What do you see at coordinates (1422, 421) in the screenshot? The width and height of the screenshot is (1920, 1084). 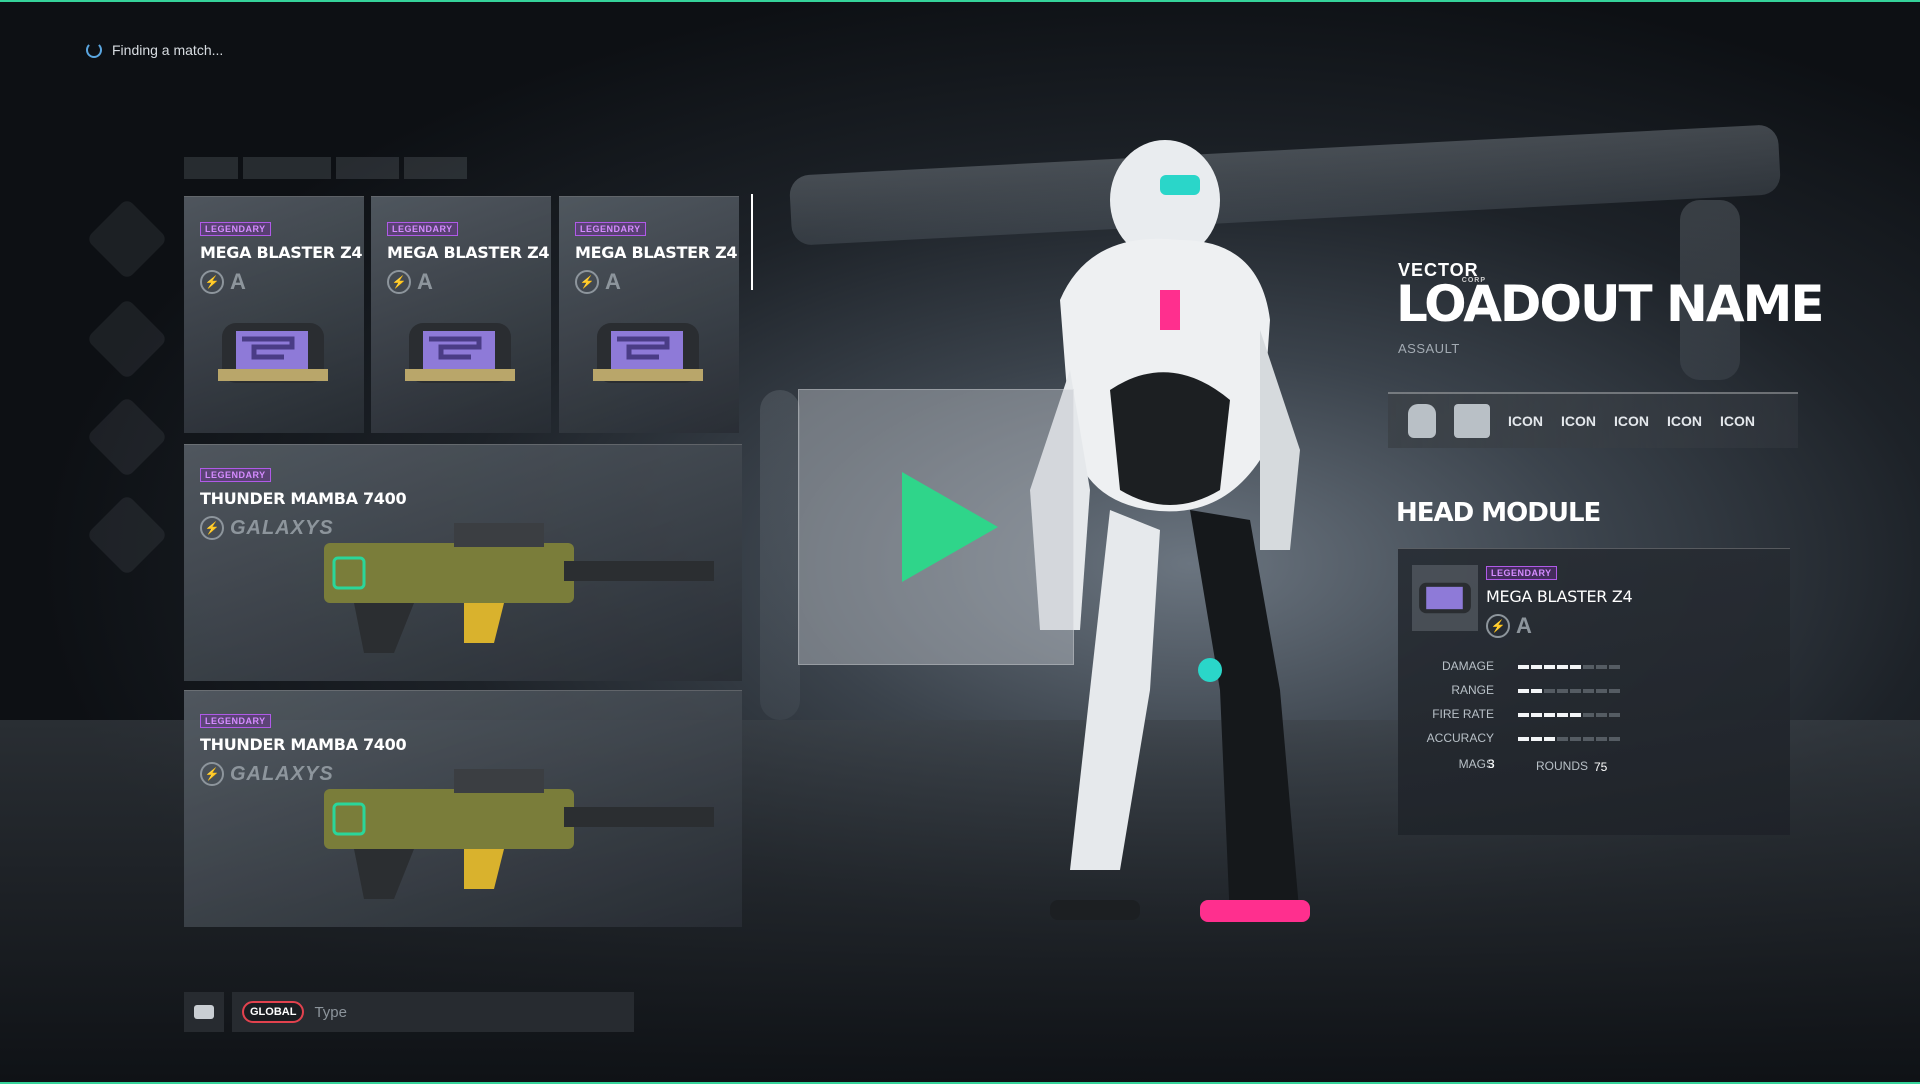 I see `helmet-icon` at bounding box center [1422, 421].